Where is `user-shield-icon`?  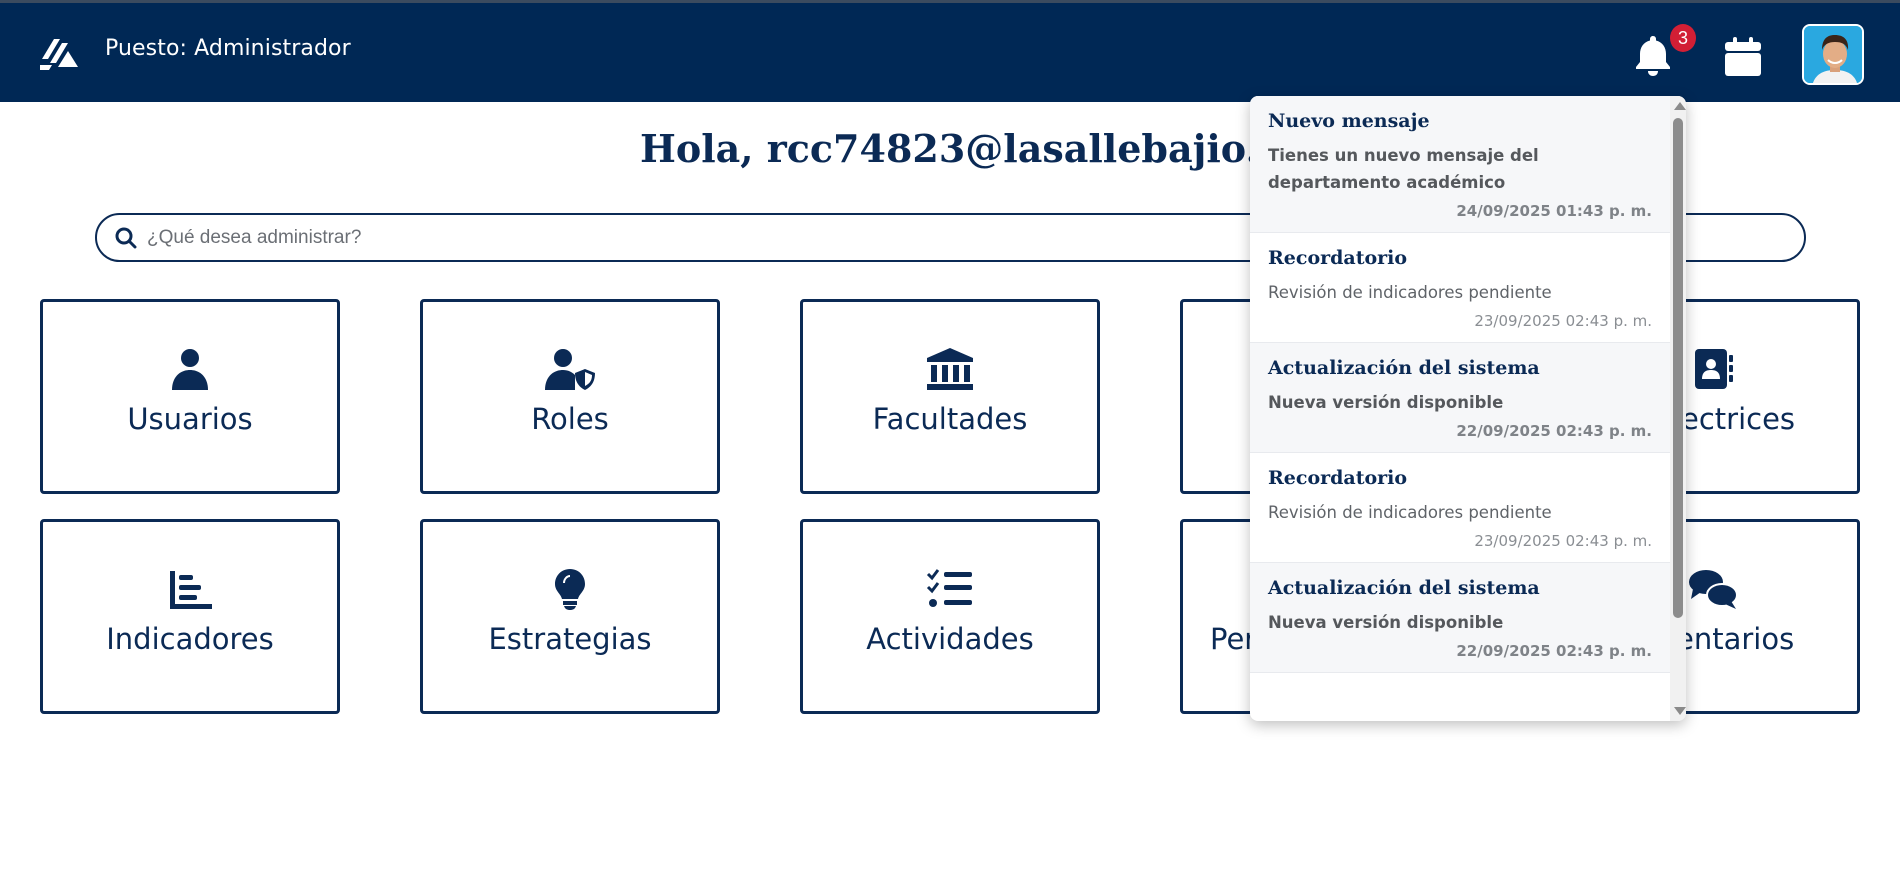
user-shield-icon is located at coordinates (570, 369).